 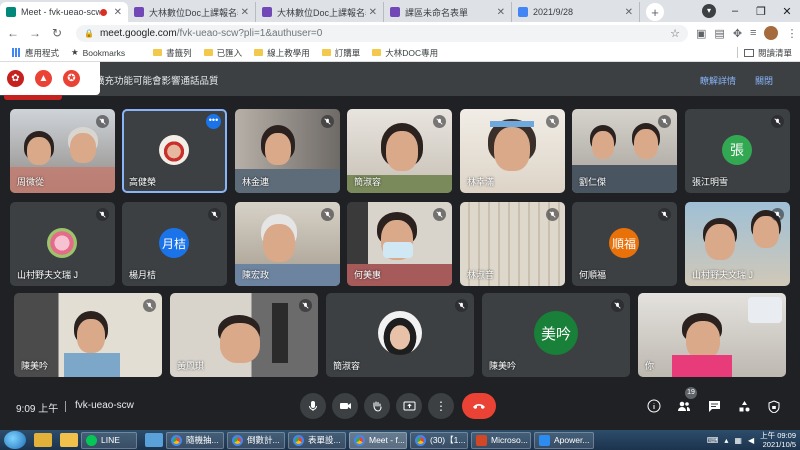 What do you see at coordinates (791, 33) in the screenshot?
I see `menu-icon: ⋮` at bounding box center [791, 33].